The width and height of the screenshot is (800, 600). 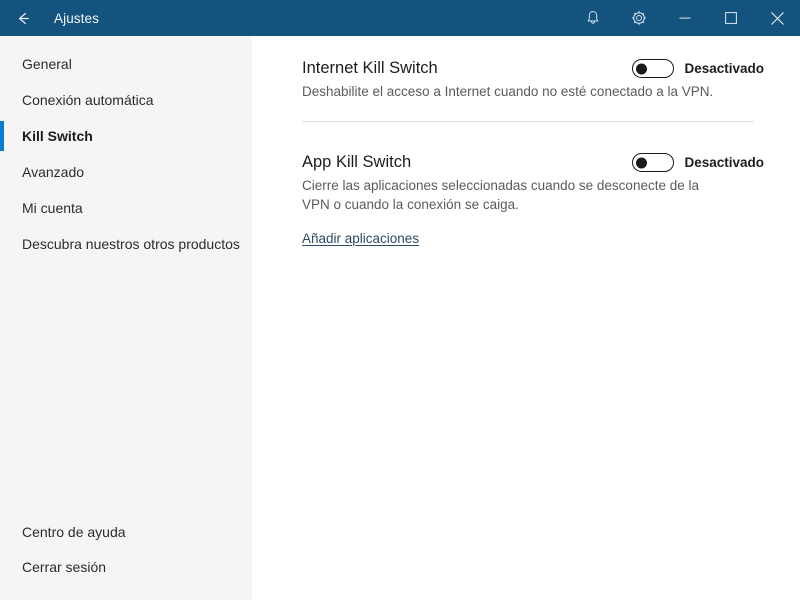 What do you see at coordinates (76, 18) in the screenshot?
I see `window-title: Ajustes` at bounding box center [76, 18].